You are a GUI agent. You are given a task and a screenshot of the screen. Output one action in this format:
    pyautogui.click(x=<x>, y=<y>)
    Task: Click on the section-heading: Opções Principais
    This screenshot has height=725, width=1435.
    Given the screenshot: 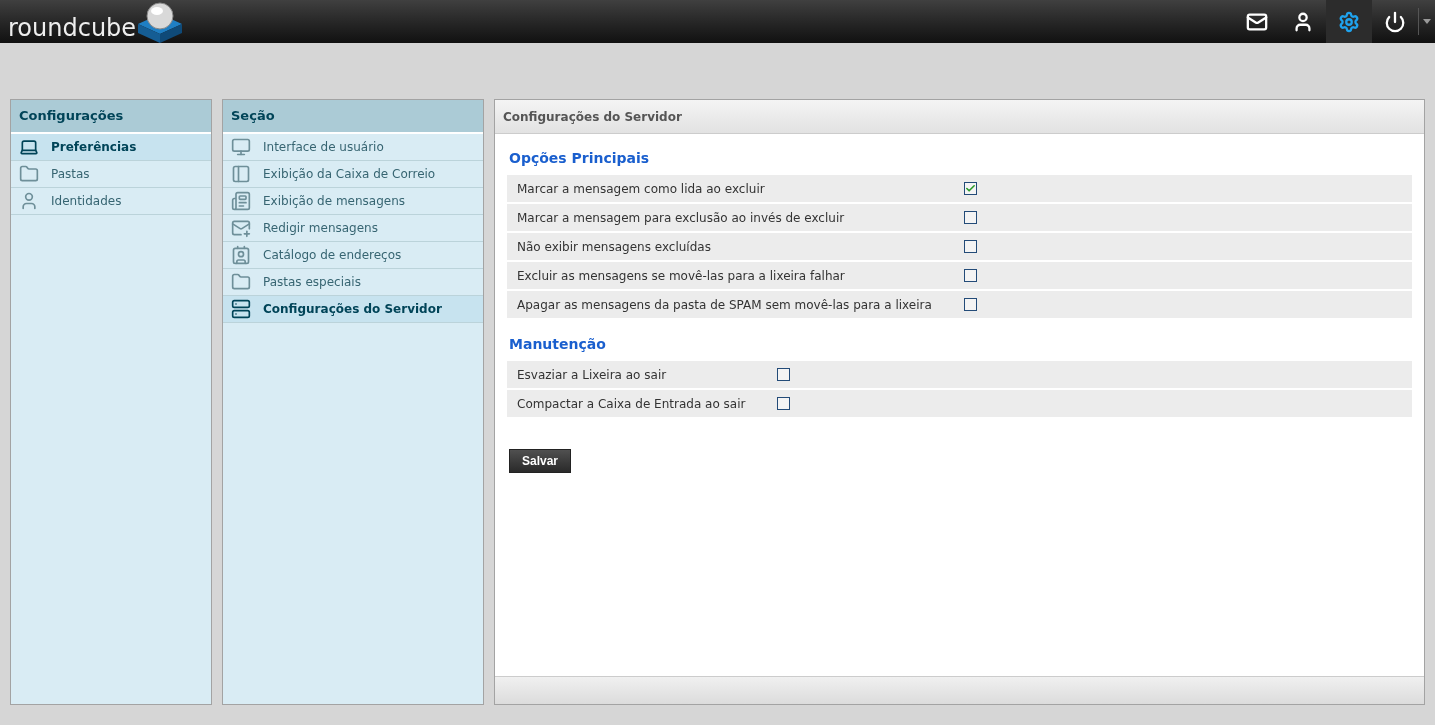 What is the action you would take?
    pyautogui.click(x=579, y=158)
    